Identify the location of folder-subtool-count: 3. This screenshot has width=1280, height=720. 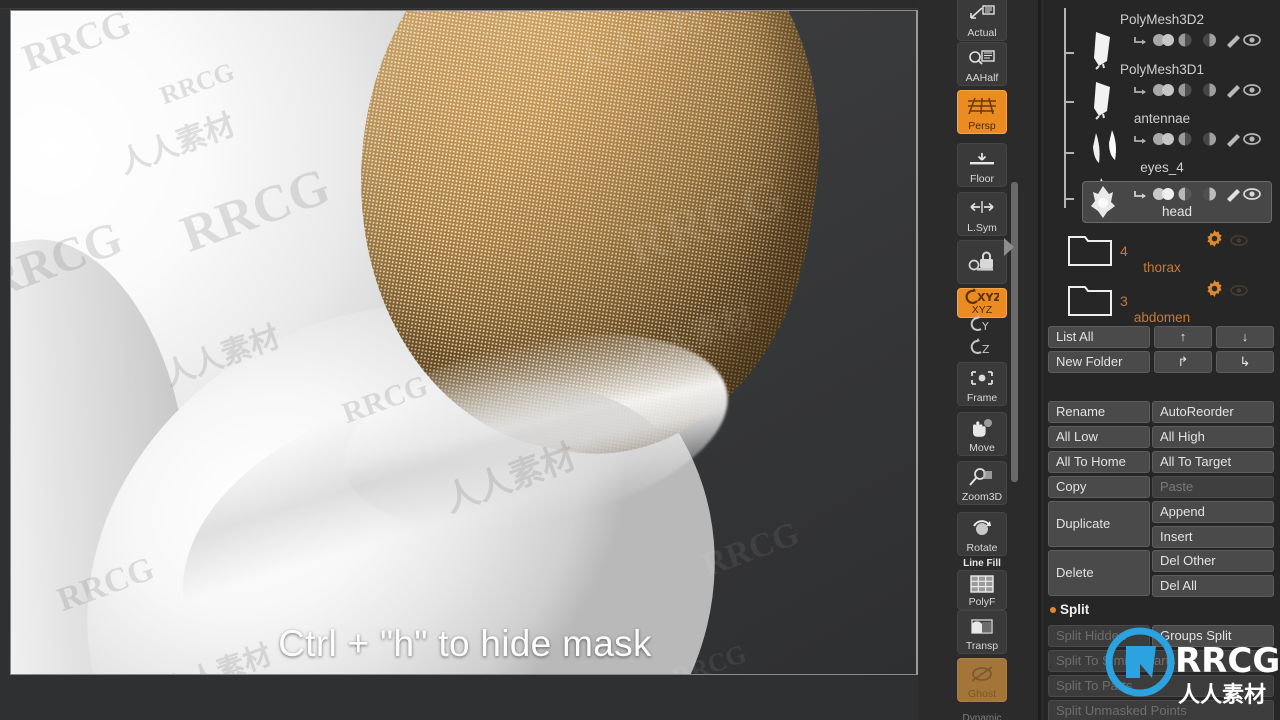
(1124, 301).